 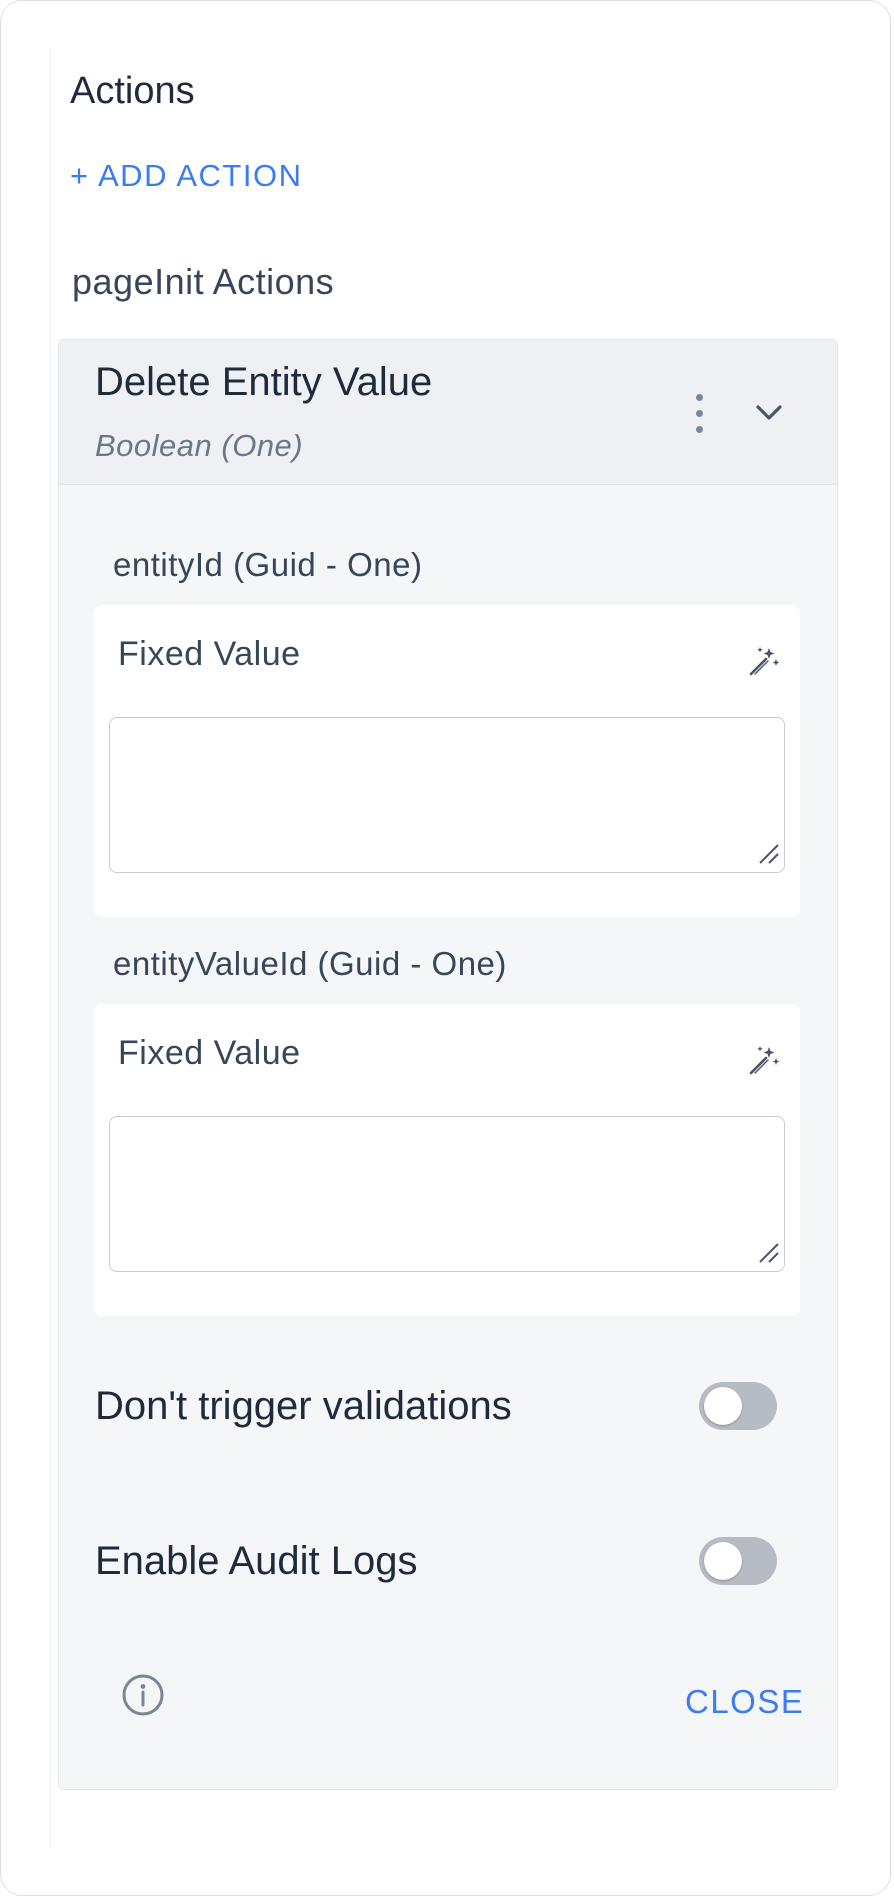 I want to click on action-group-title: pageInit Actions, so click(x=203, y=281).